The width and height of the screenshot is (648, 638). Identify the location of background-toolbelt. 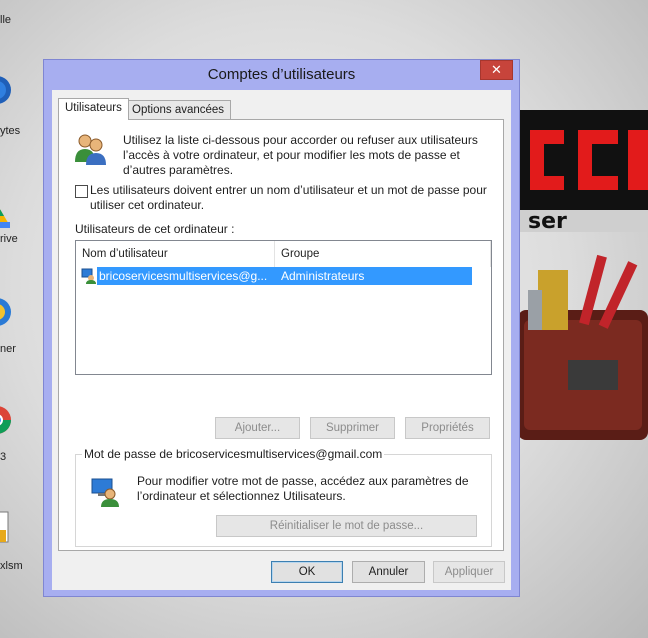
(583, 347).